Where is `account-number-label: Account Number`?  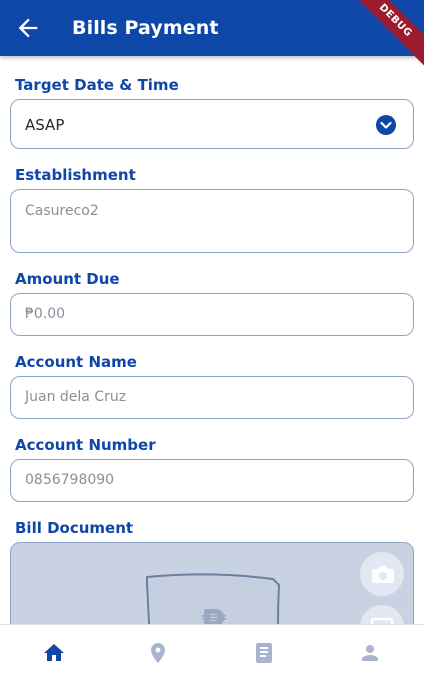
account-number-label: Account Number is located at coordinates (85, 445).